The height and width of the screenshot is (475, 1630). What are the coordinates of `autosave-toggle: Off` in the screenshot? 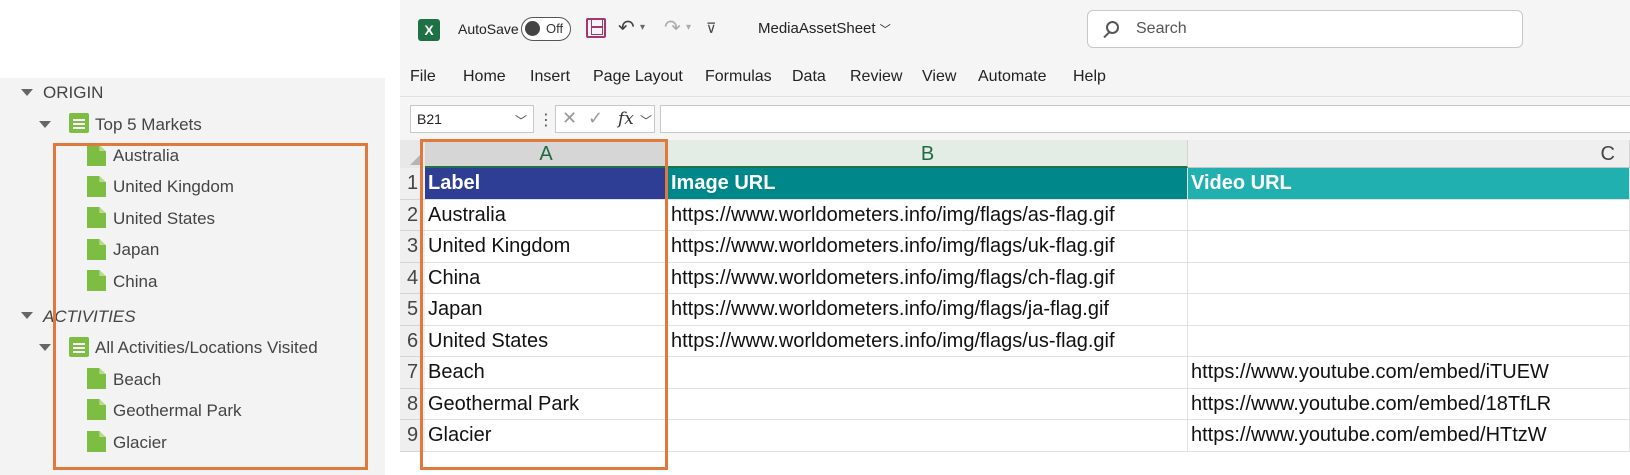 It's located at (546, 29).